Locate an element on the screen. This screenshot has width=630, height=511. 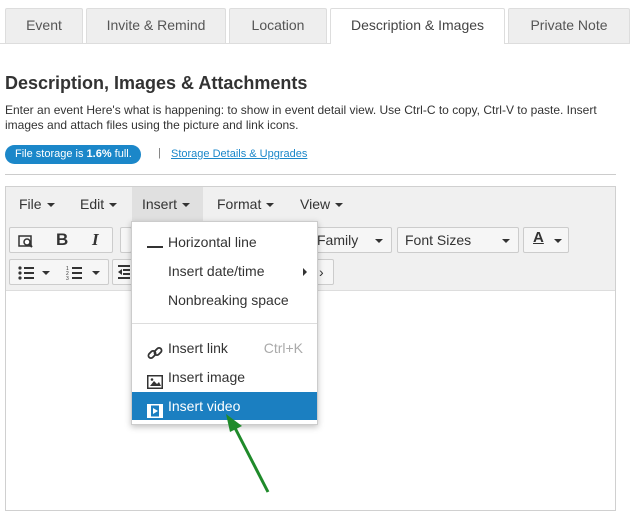
toolbar-group-lists: 123 is located at coordinates (59, 272).